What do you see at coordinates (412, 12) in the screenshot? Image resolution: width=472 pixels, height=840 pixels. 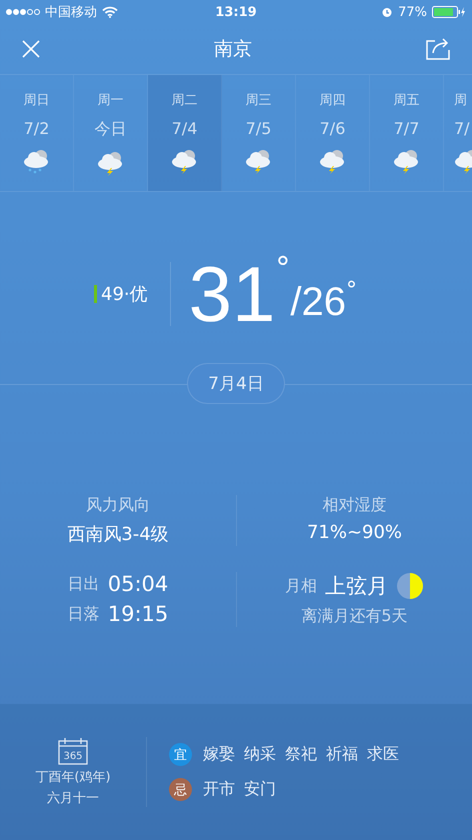 I see `battery-percent: 77%` at bounding box center [412, 12].